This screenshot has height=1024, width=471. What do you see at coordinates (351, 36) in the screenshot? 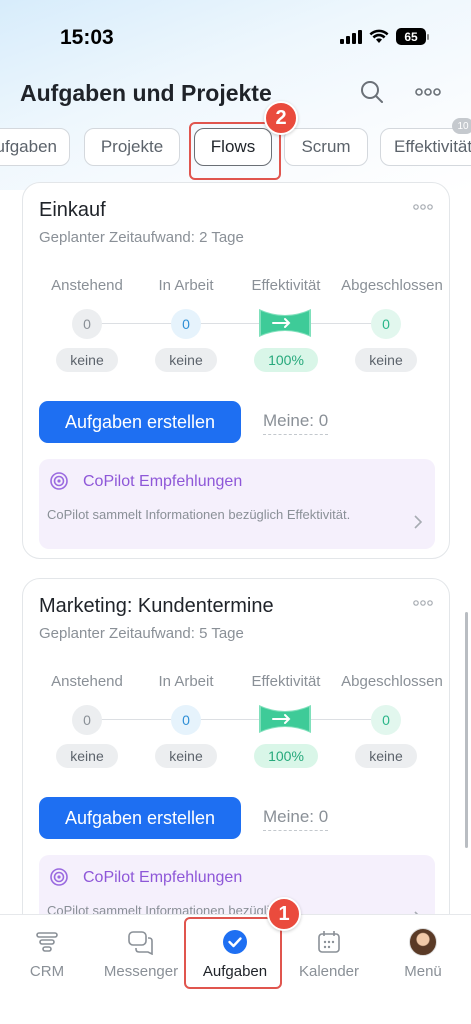
I see `signal-icon` at bounding box center [351, 36].